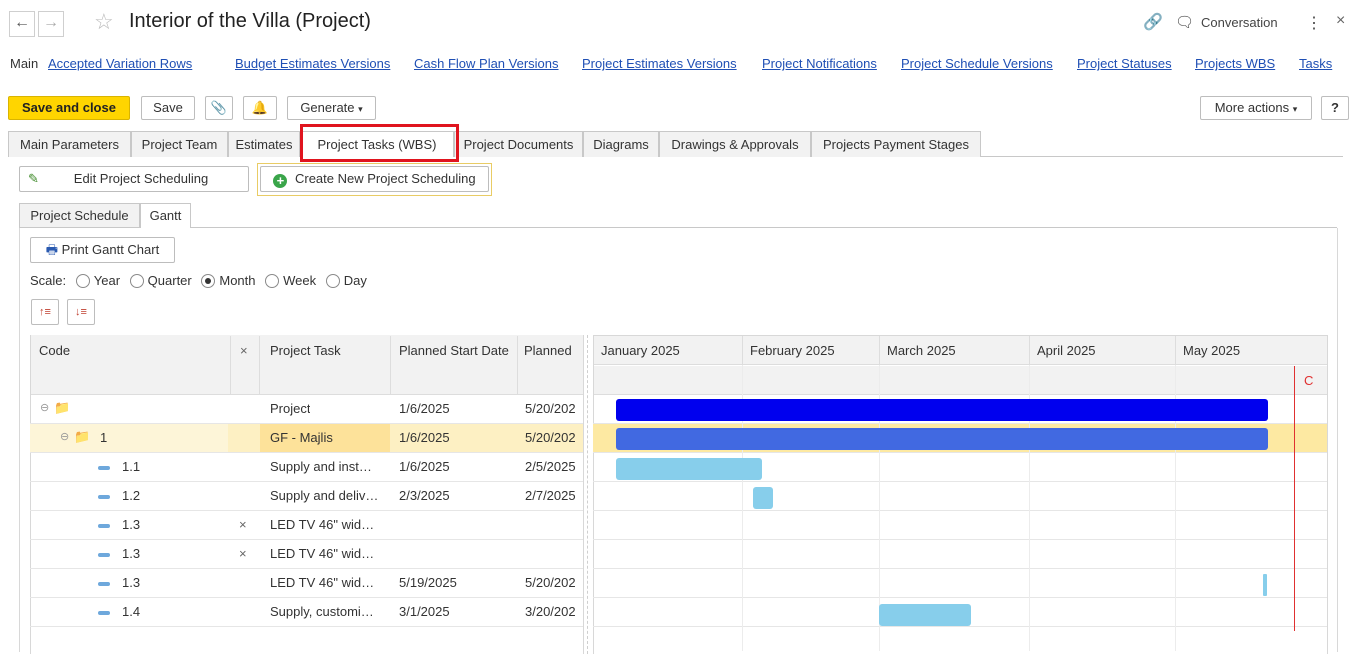  I want to click on tab-project-team: Project Team, so click(179, 144).